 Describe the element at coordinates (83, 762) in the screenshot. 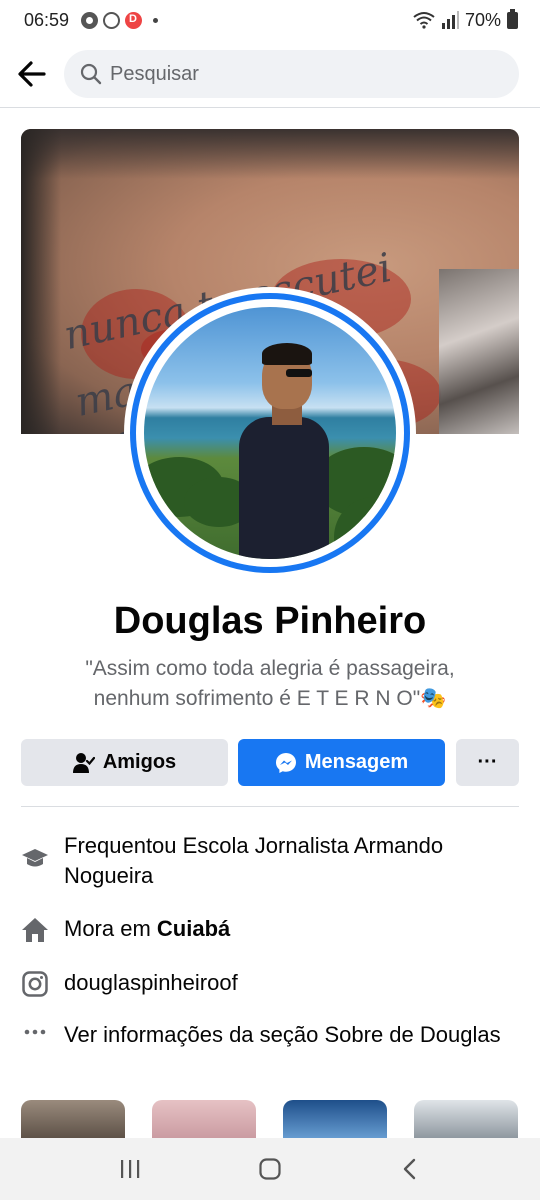

I see `friends-check-icon` at that location.